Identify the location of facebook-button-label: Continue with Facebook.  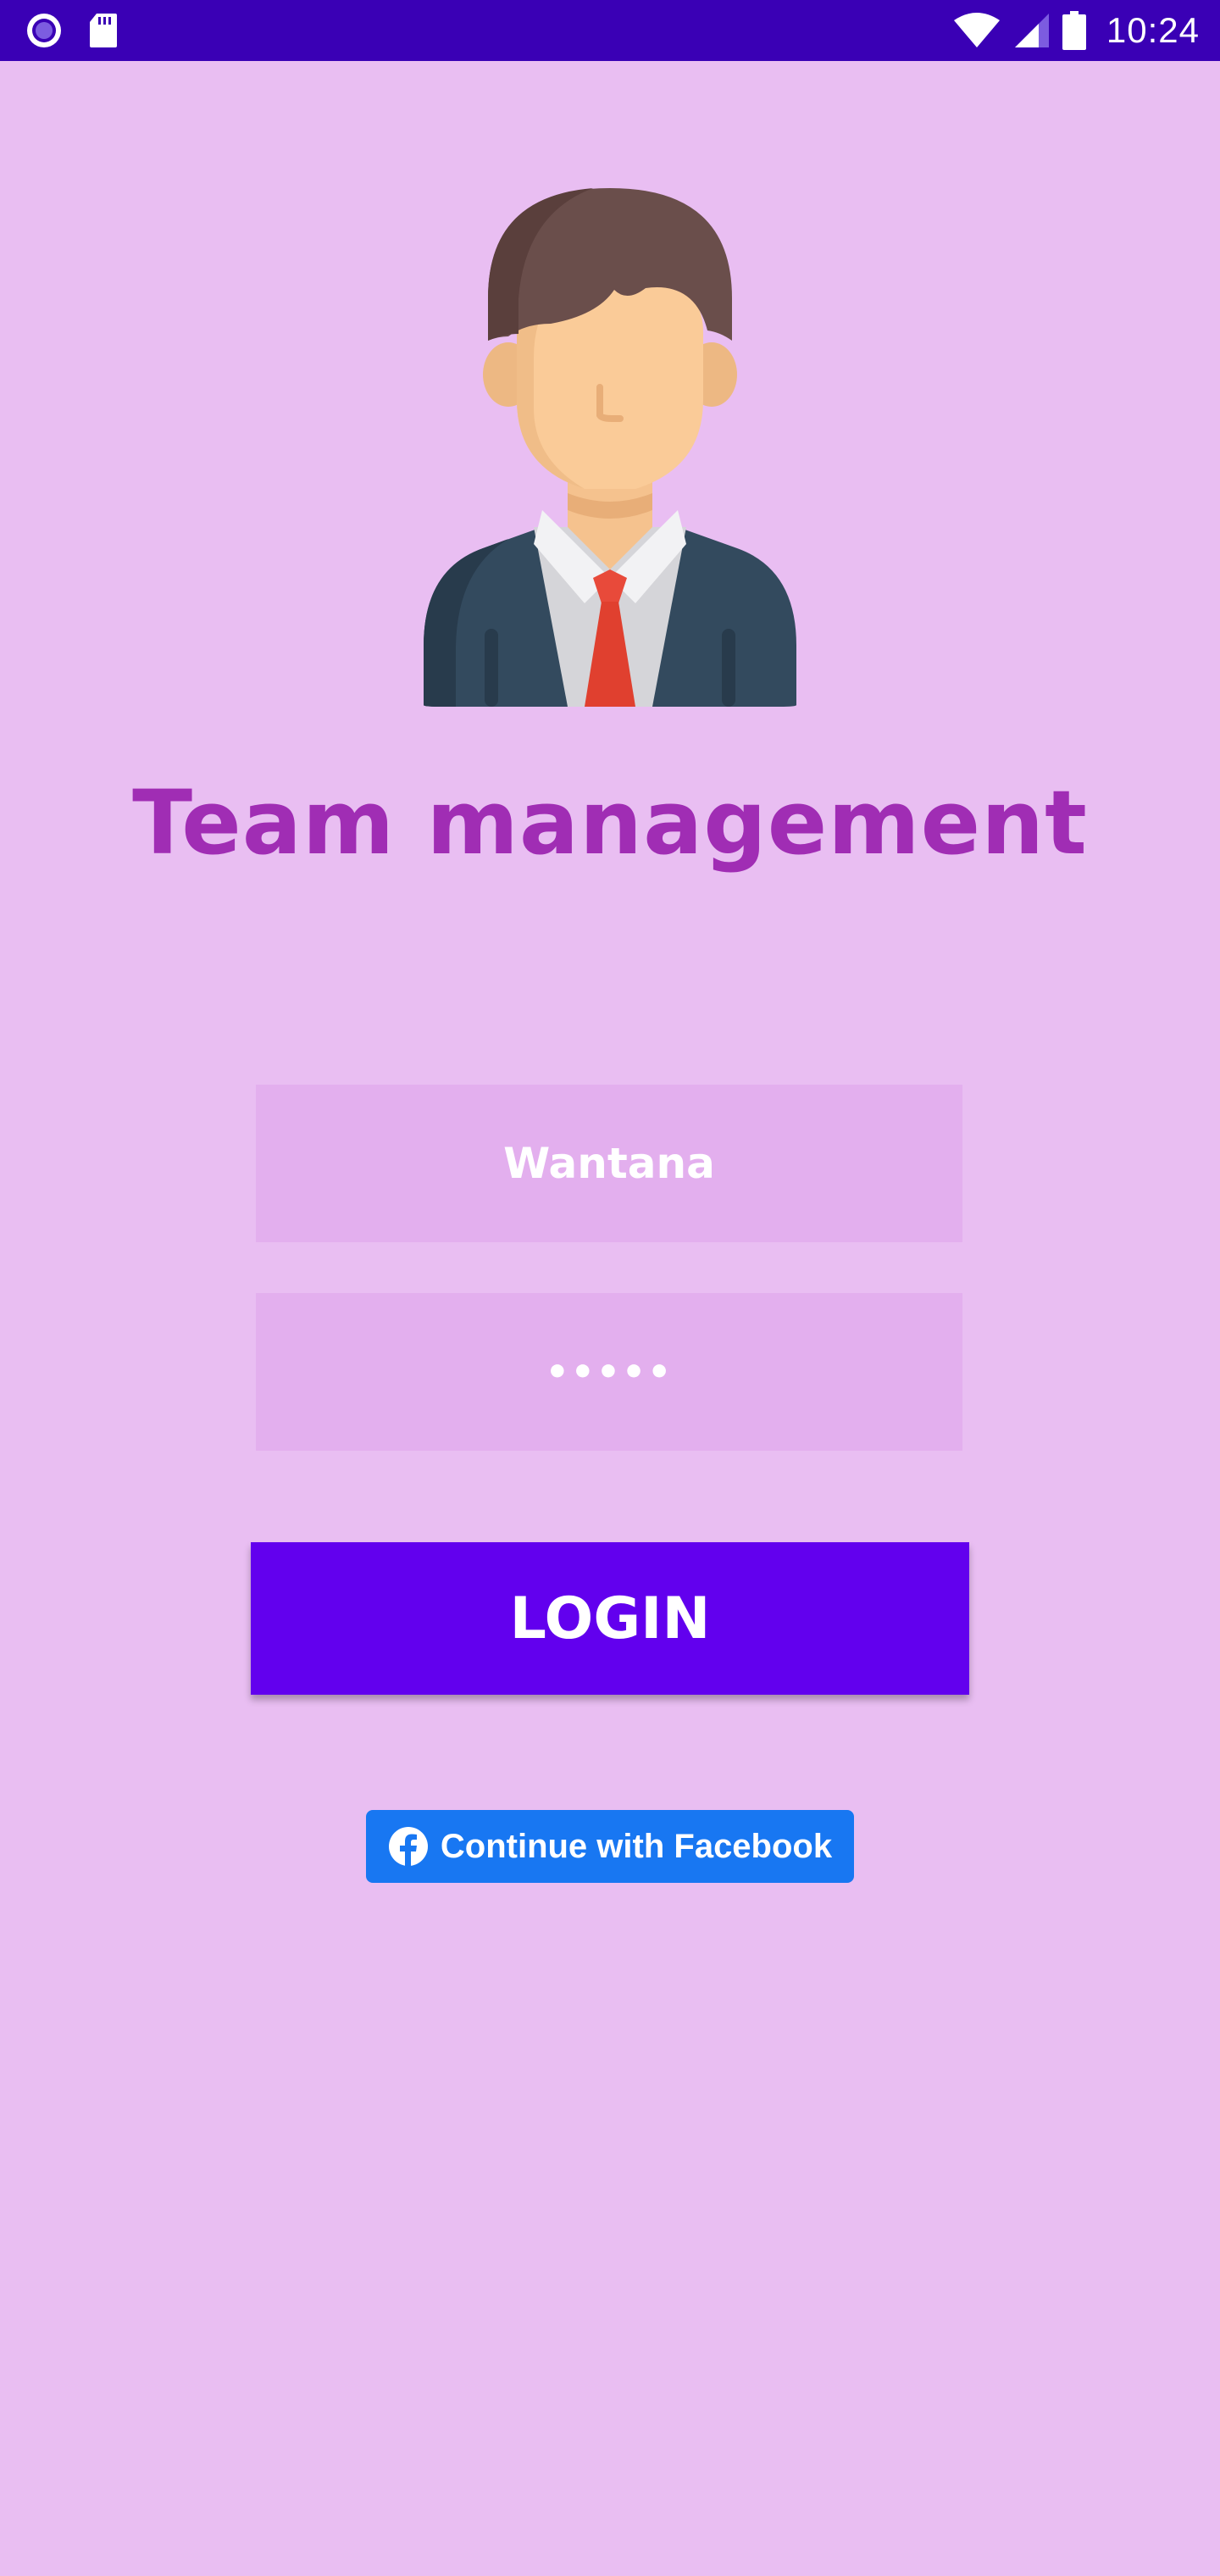
(636, 1846).